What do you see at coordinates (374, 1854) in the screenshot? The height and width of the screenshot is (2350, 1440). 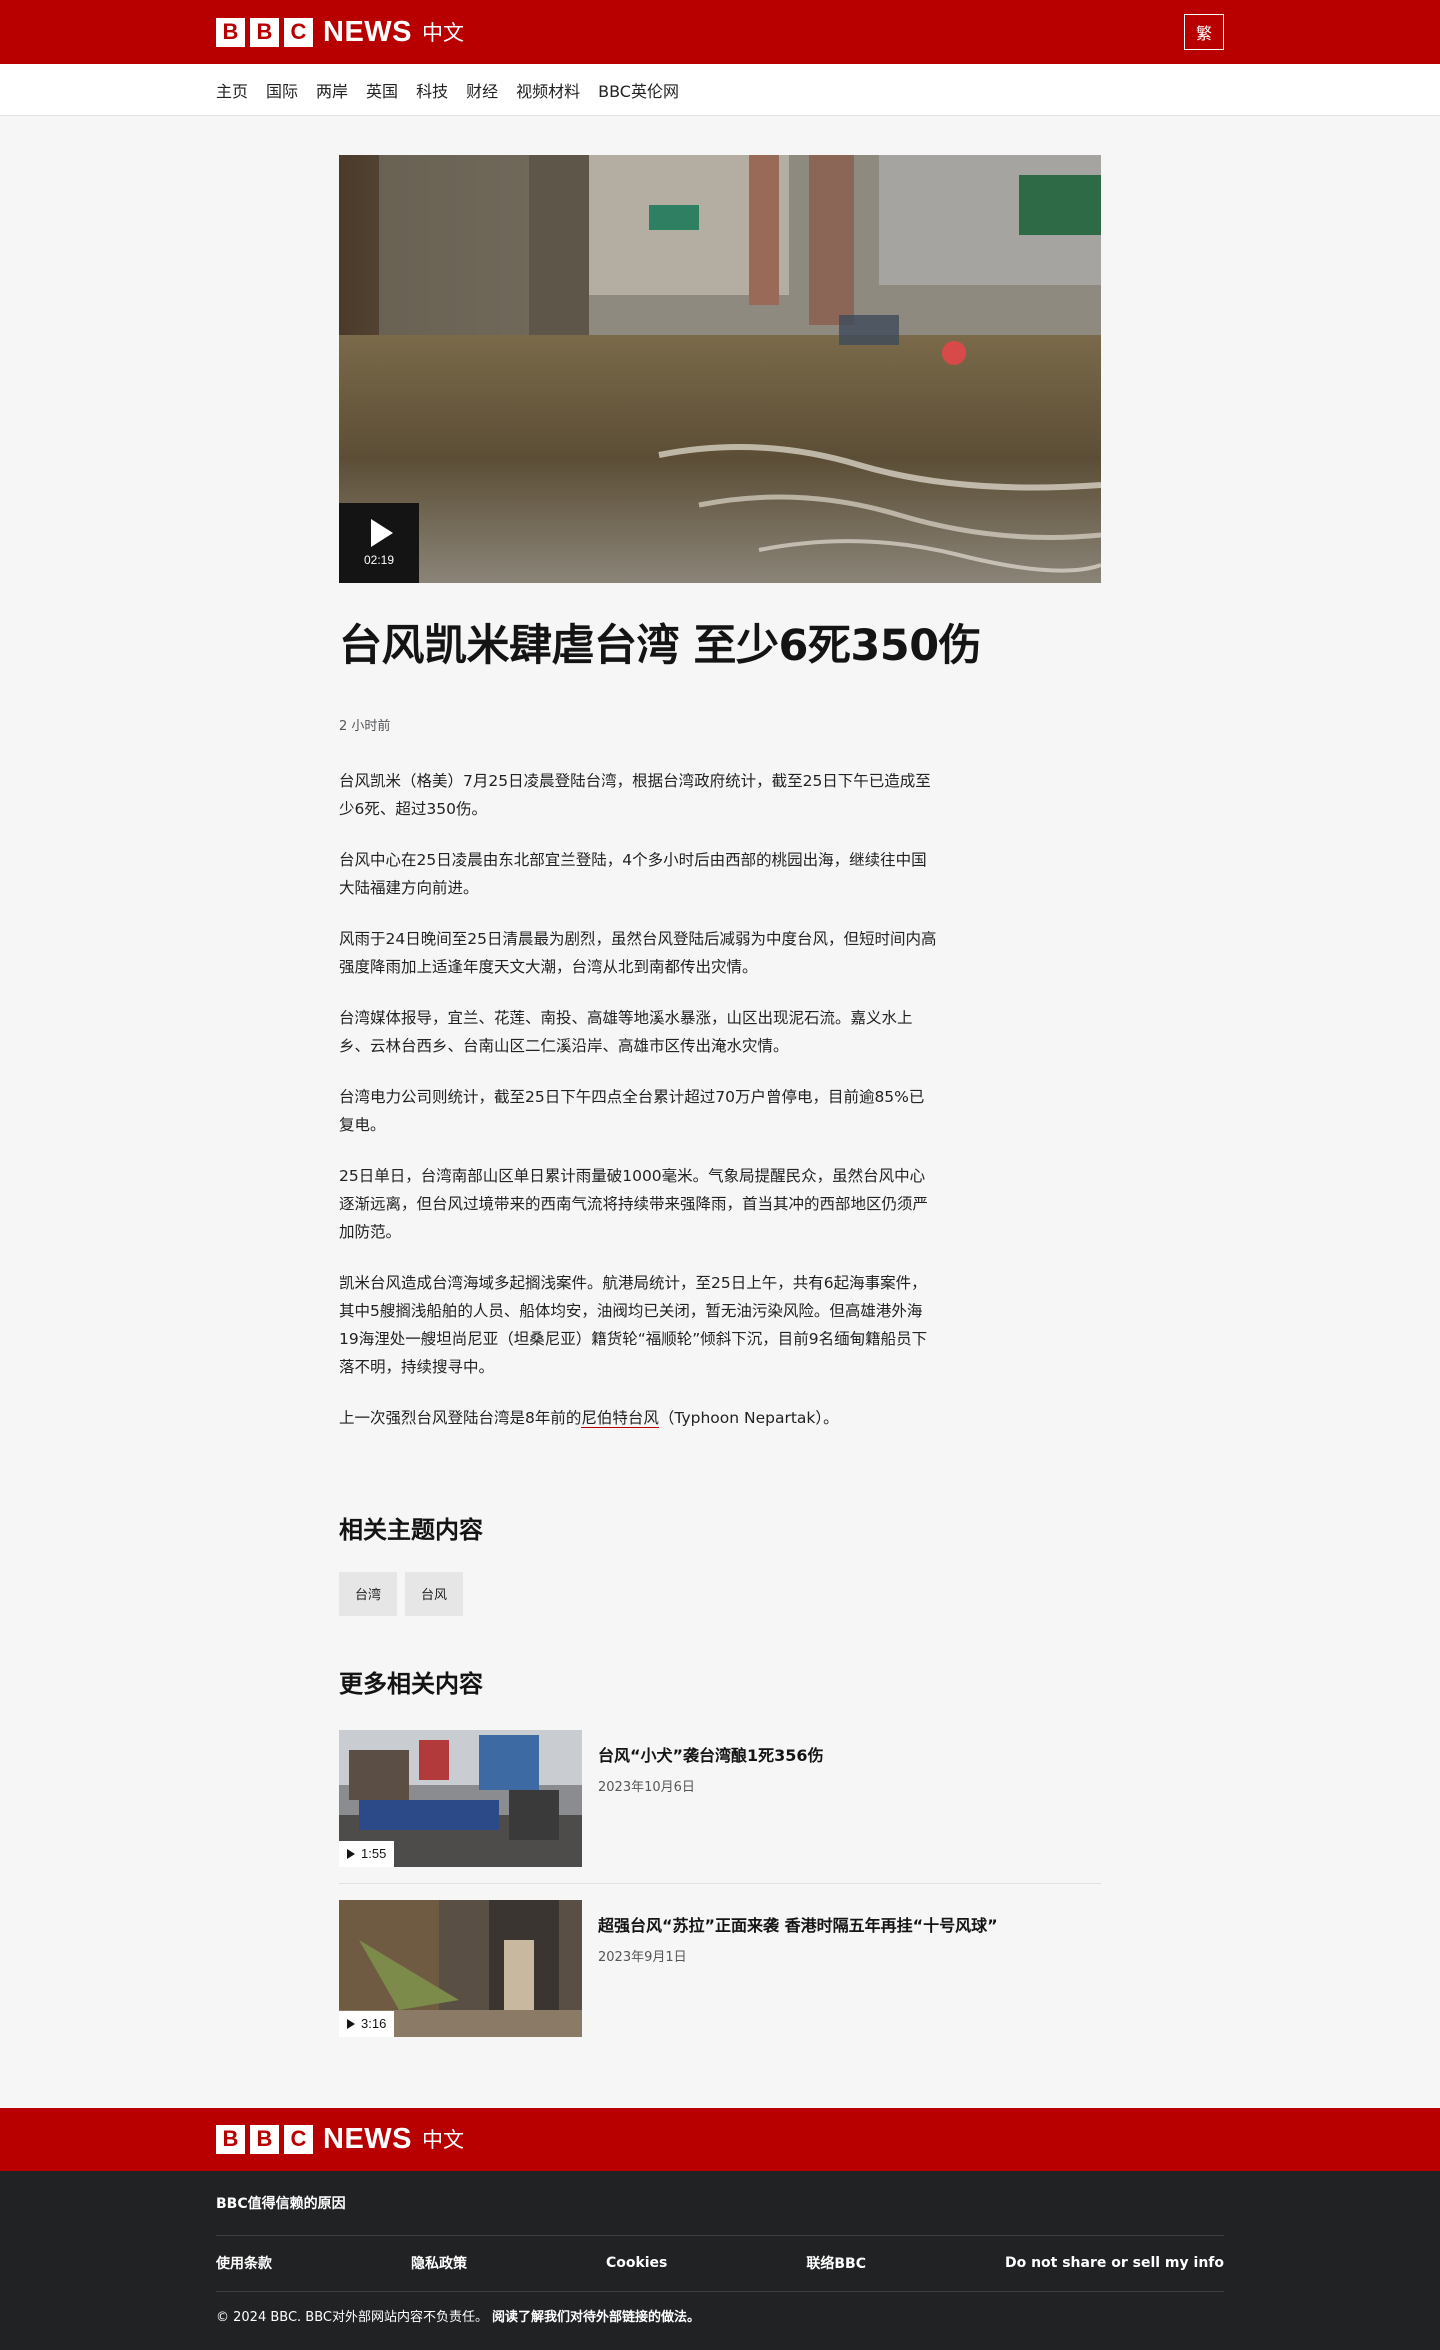 I see `story-duration: 1:55` at bounding box center [374, 1854].